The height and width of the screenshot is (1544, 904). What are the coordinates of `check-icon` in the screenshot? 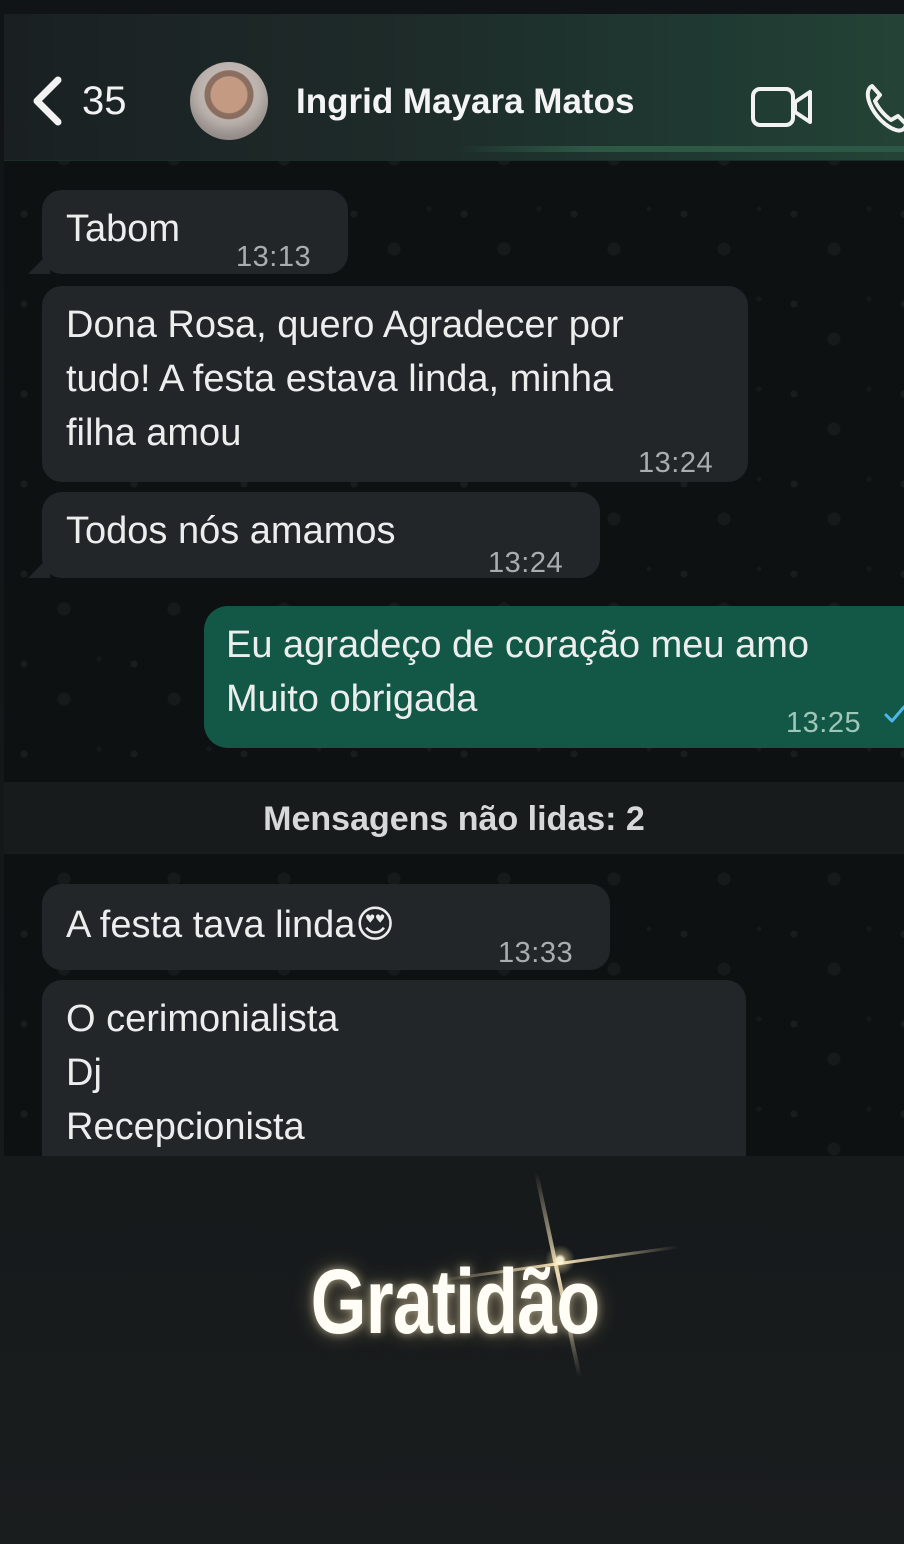 It's located at (894, 714).